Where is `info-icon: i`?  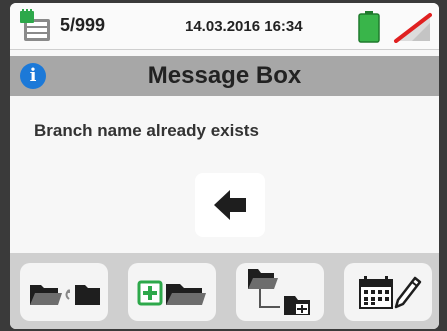 info-icon: i is located at coordinates (33, 76).